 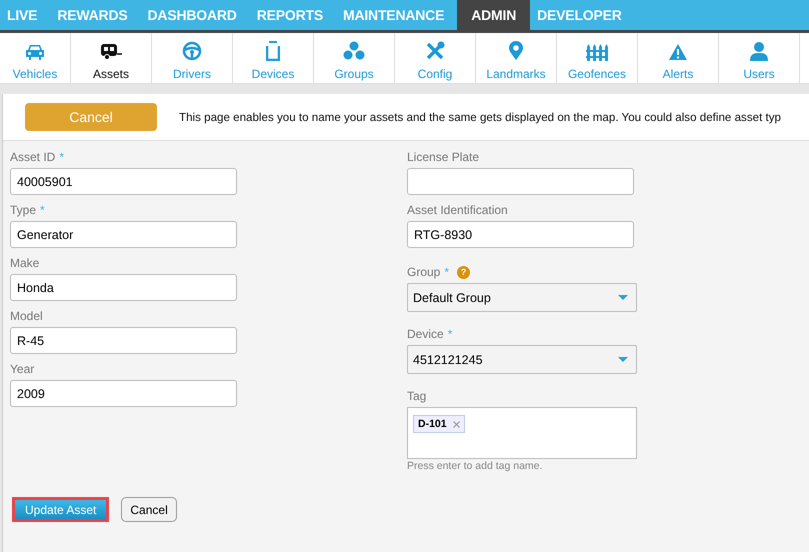 I want to click on input-field, so click(x=520, y=181).